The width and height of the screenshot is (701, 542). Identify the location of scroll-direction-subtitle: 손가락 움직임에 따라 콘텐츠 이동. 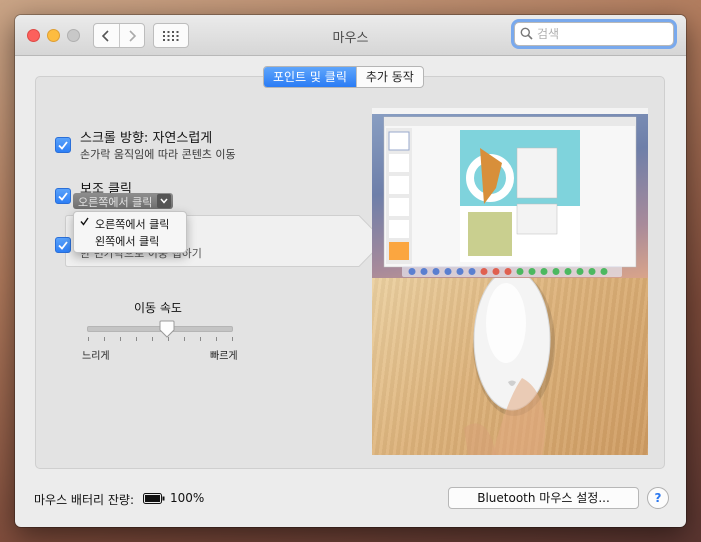
(158, 154).